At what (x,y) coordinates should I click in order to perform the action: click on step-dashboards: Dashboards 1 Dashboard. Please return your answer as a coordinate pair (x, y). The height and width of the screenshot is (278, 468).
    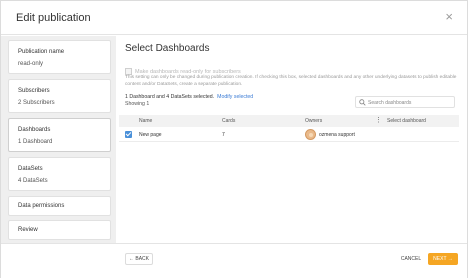
    Looking at the image, I should click on (59, 135).